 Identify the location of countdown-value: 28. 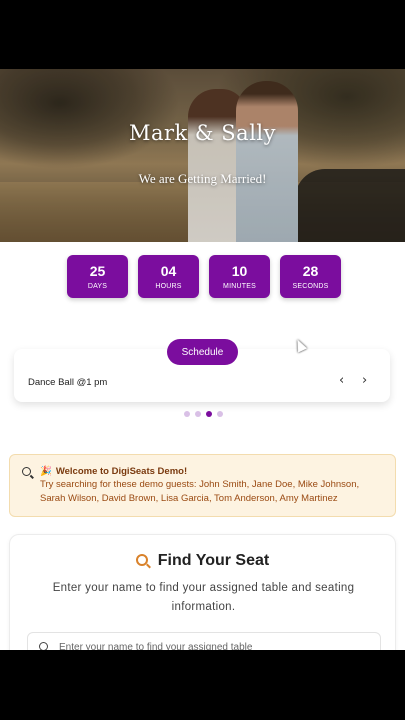
(310, 271).